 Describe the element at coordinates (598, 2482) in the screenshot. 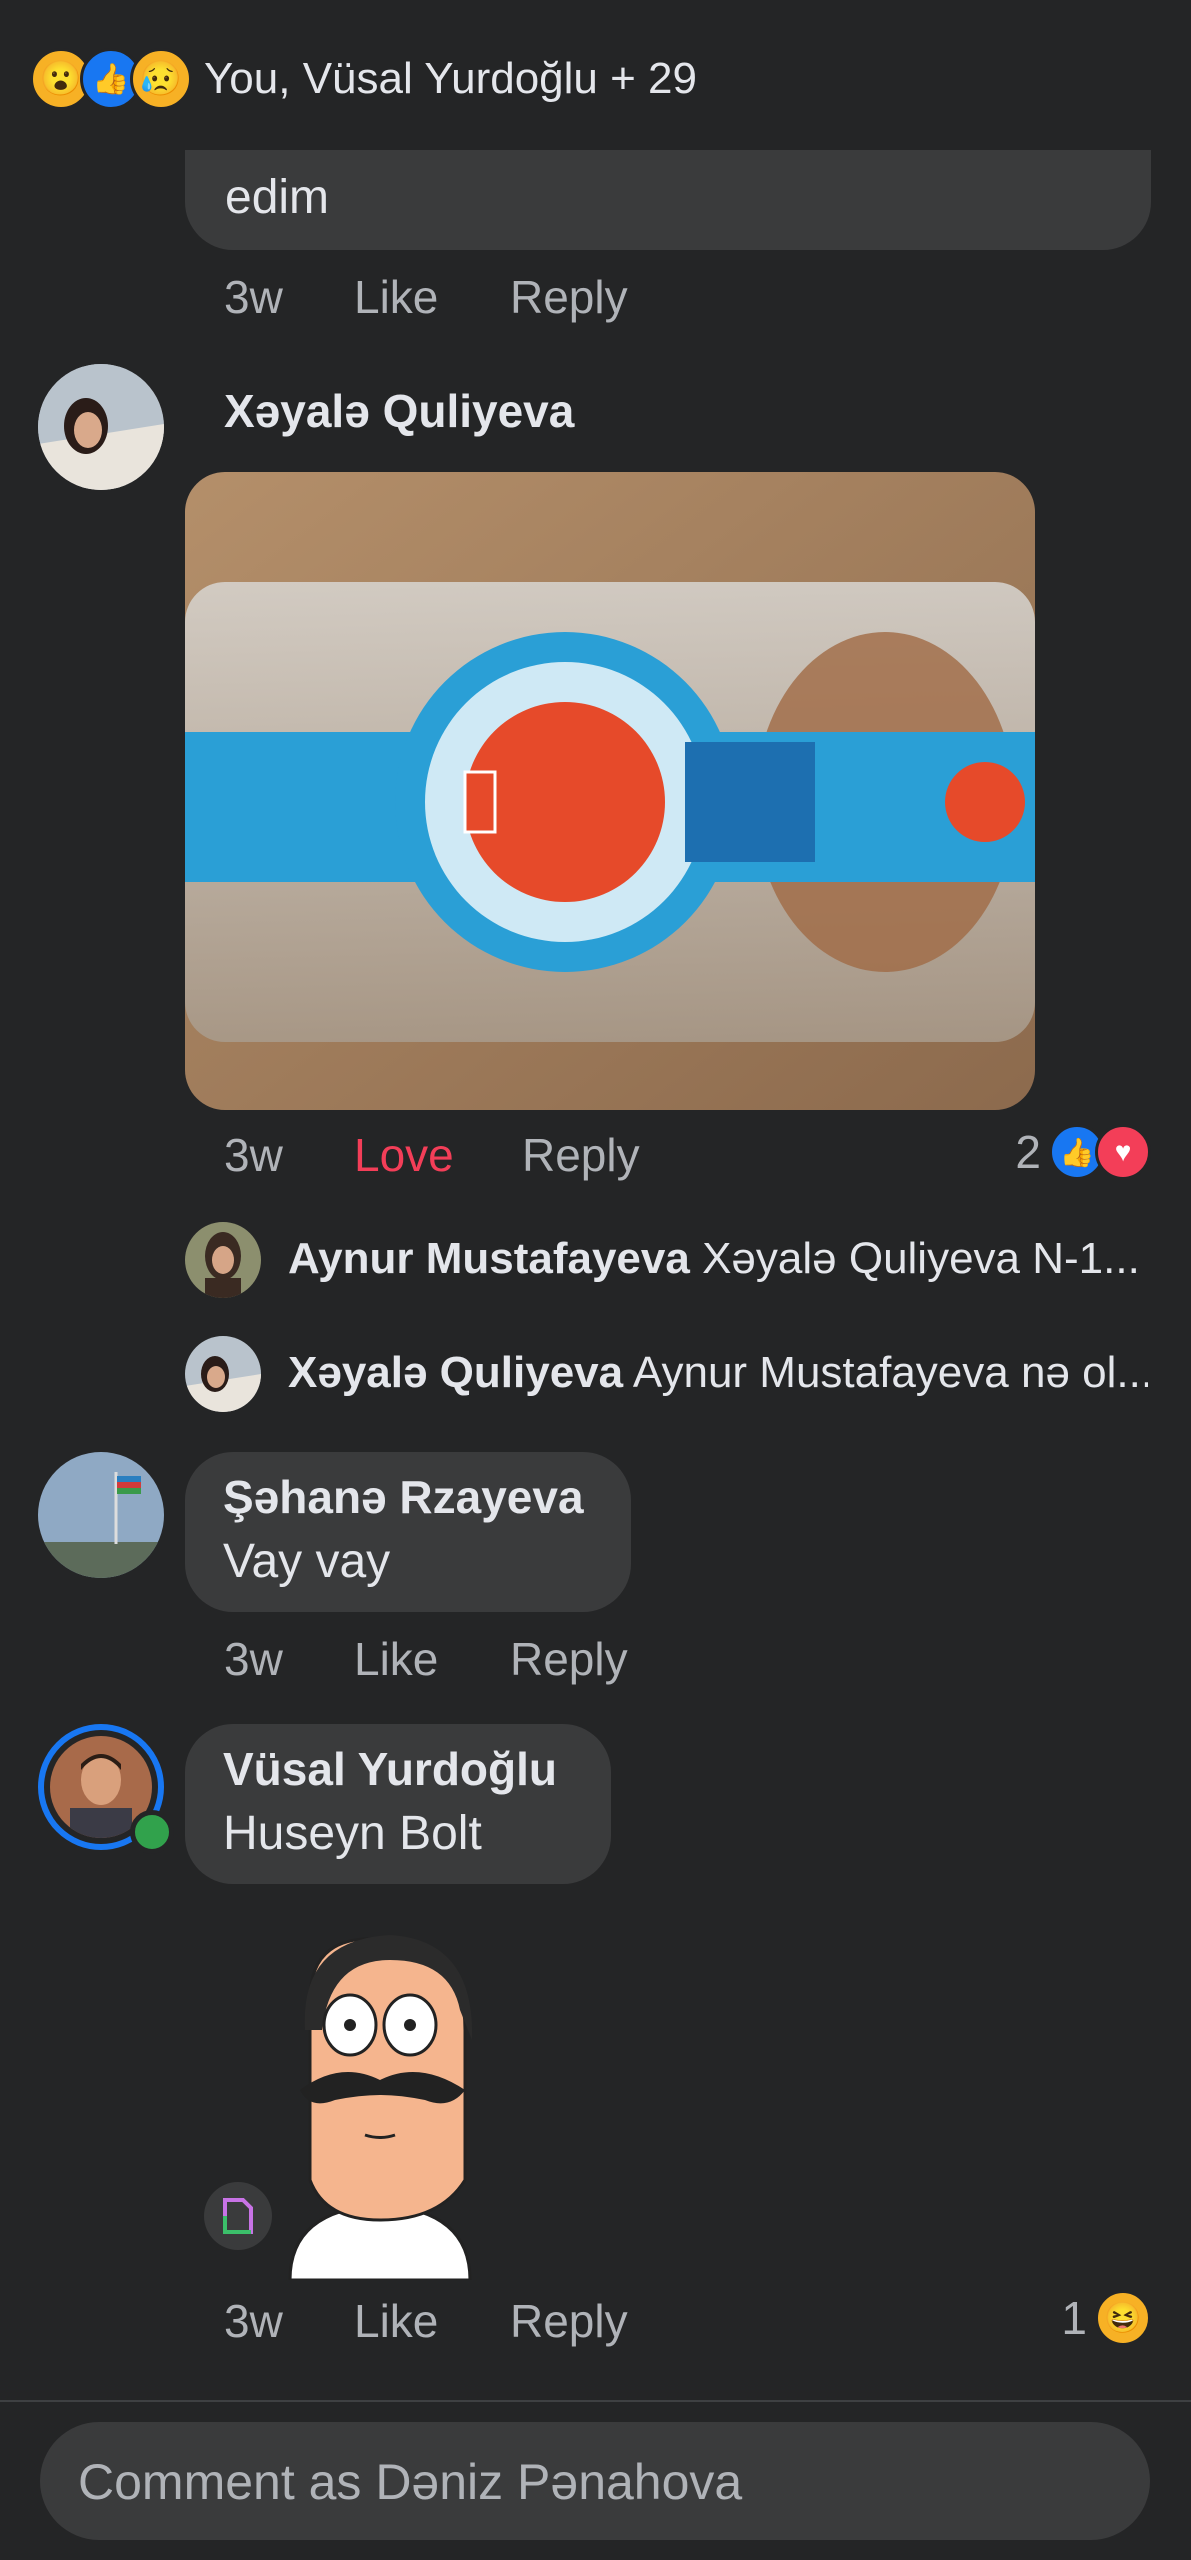

I see `comment-input` at that location.